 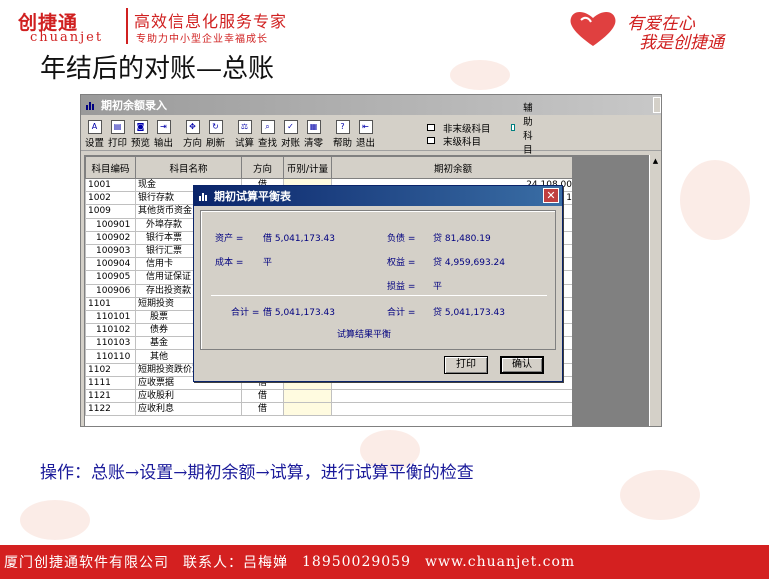 I want to click on toolbar-button-5: ↻ 刷新, so click(x=215, y=134).